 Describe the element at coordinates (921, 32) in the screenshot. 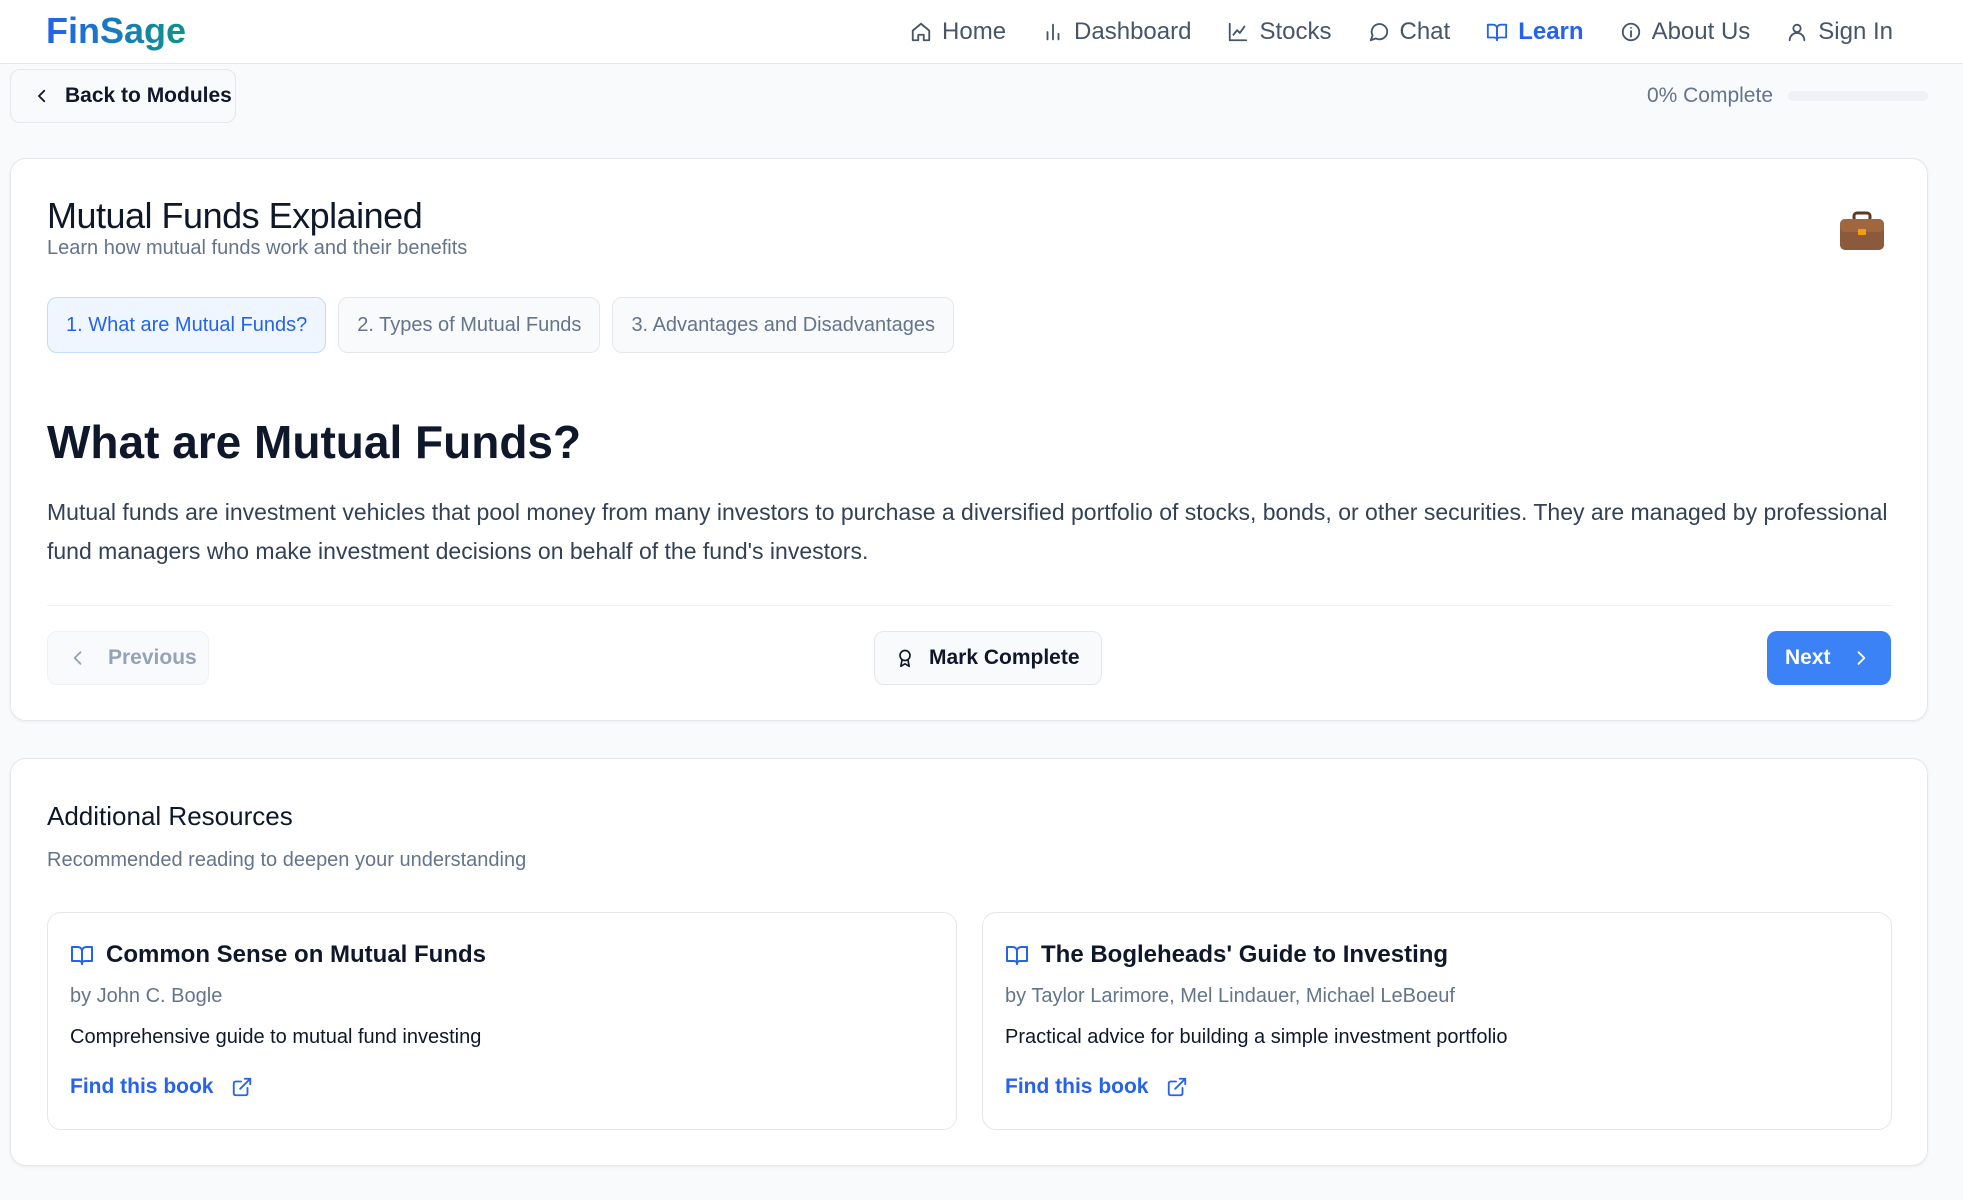

I see `home-icon` at that location.